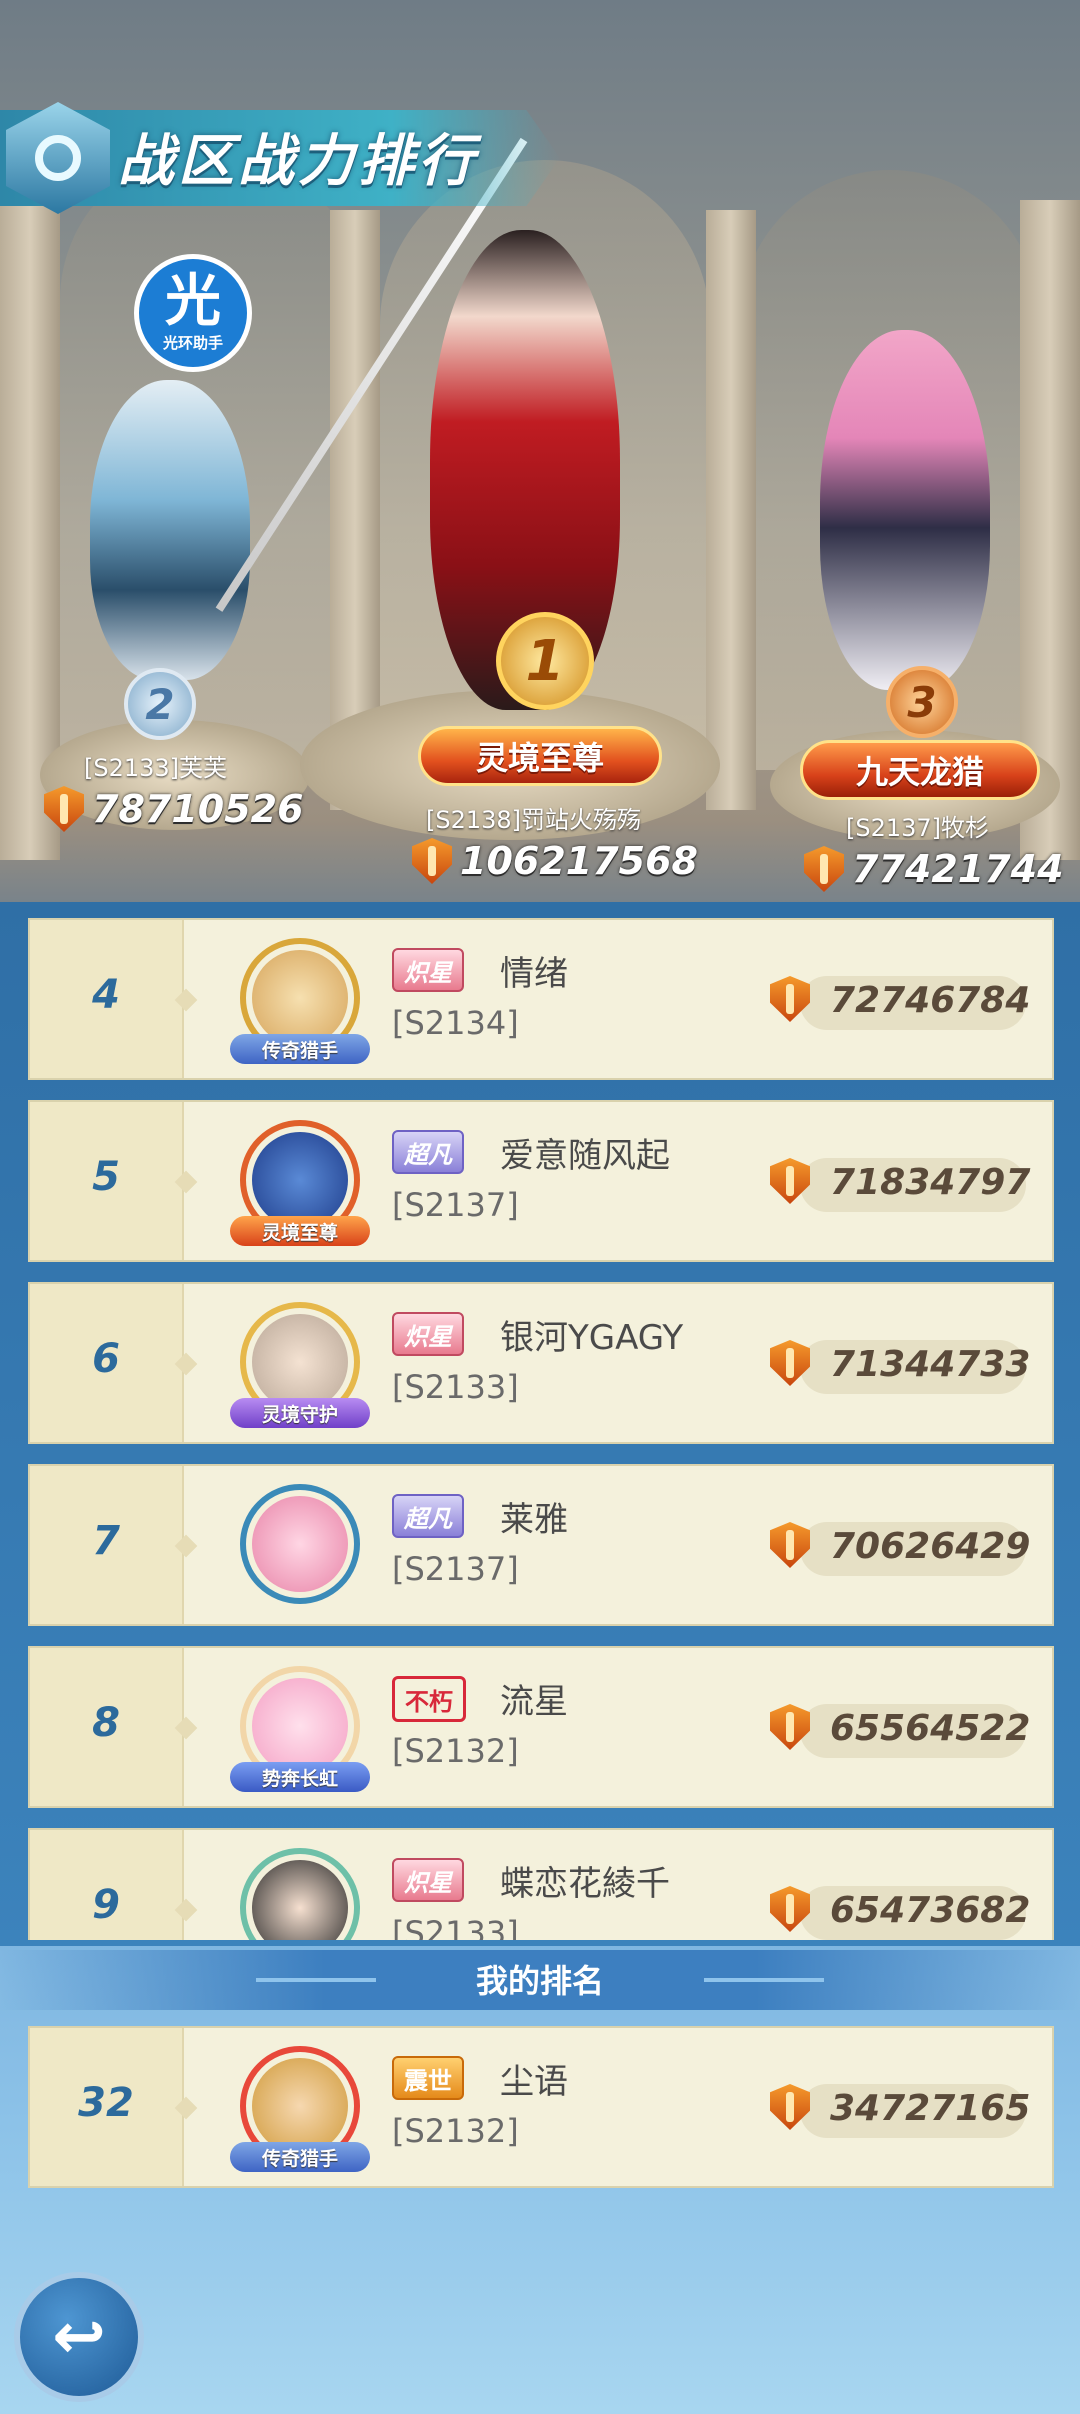 Image resolution: width=1080 pixels, height=2414 pixels. Describe the element at coordinates (106, 995) in the screenshot. I see `rank-number: 4` at that location.